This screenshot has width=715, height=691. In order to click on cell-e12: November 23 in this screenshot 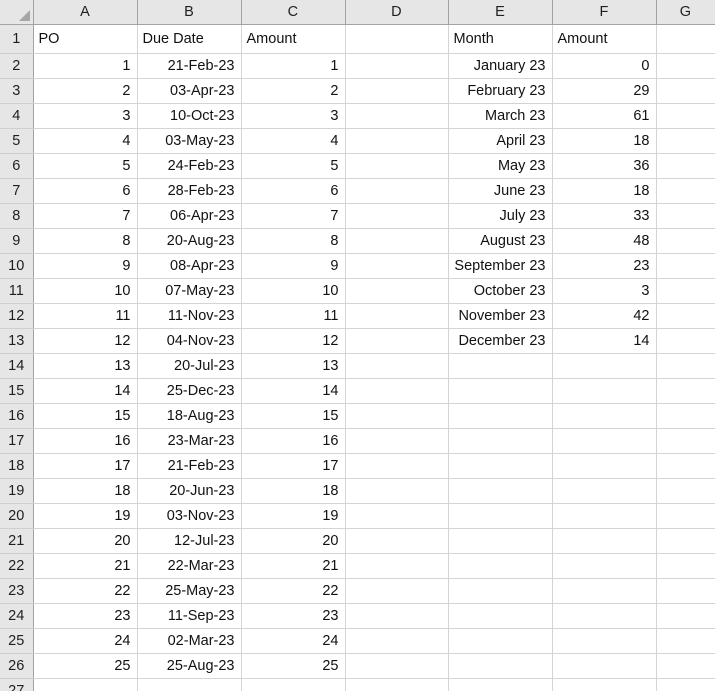, I will do `click(500, 316)`.